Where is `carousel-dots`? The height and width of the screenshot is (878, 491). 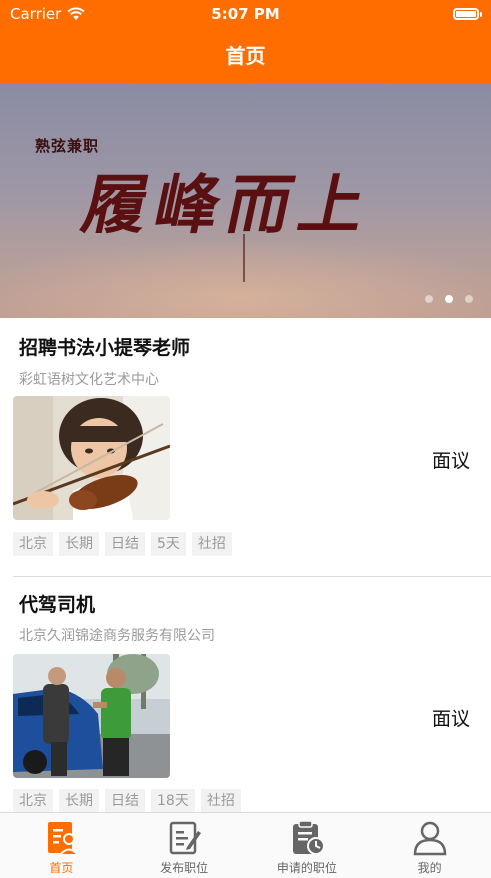
carousel-dots is located at coordinates (449, 299).